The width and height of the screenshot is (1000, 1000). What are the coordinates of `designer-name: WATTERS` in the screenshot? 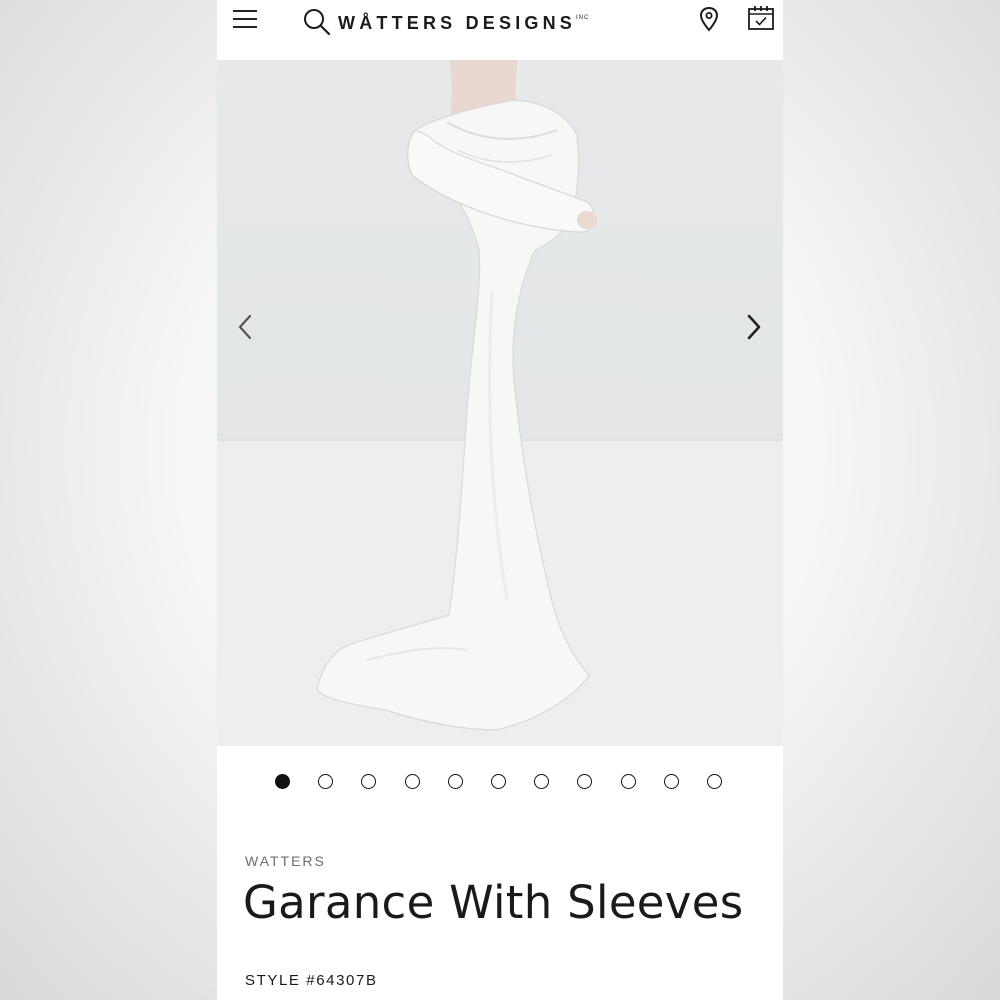 It's located at (285, 861).